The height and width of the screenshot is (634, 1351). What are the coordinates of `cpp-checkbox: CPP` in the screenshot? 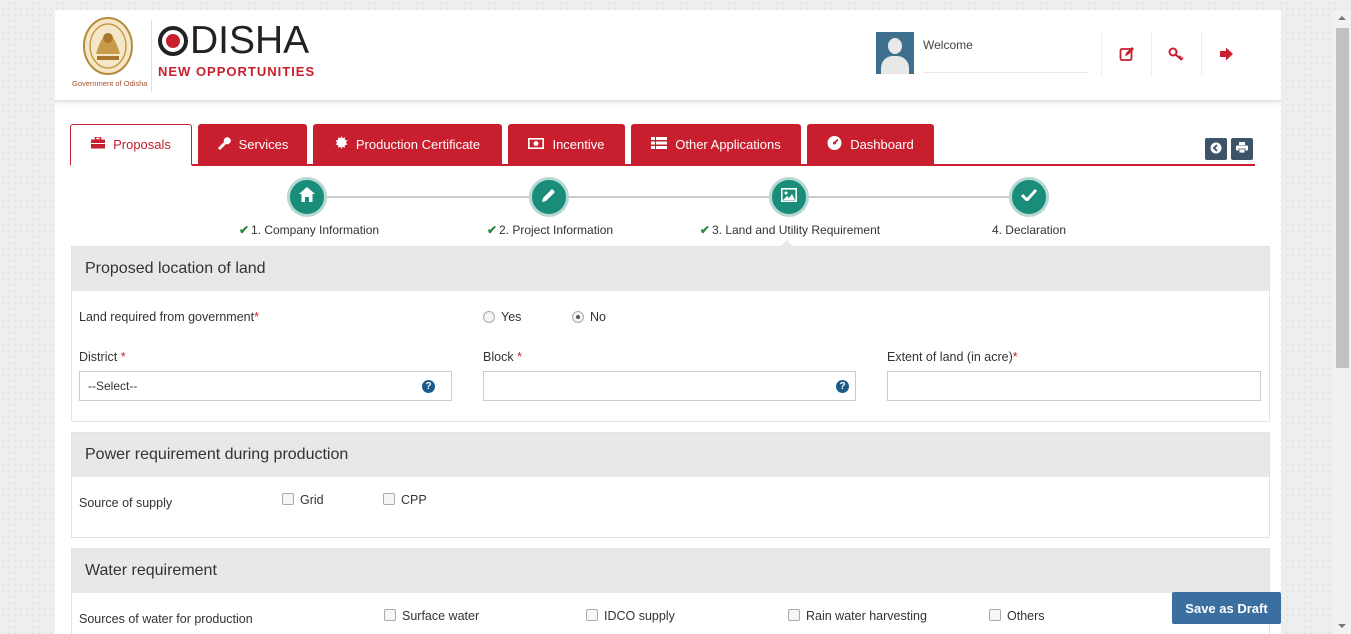 It's located at (405, 500).